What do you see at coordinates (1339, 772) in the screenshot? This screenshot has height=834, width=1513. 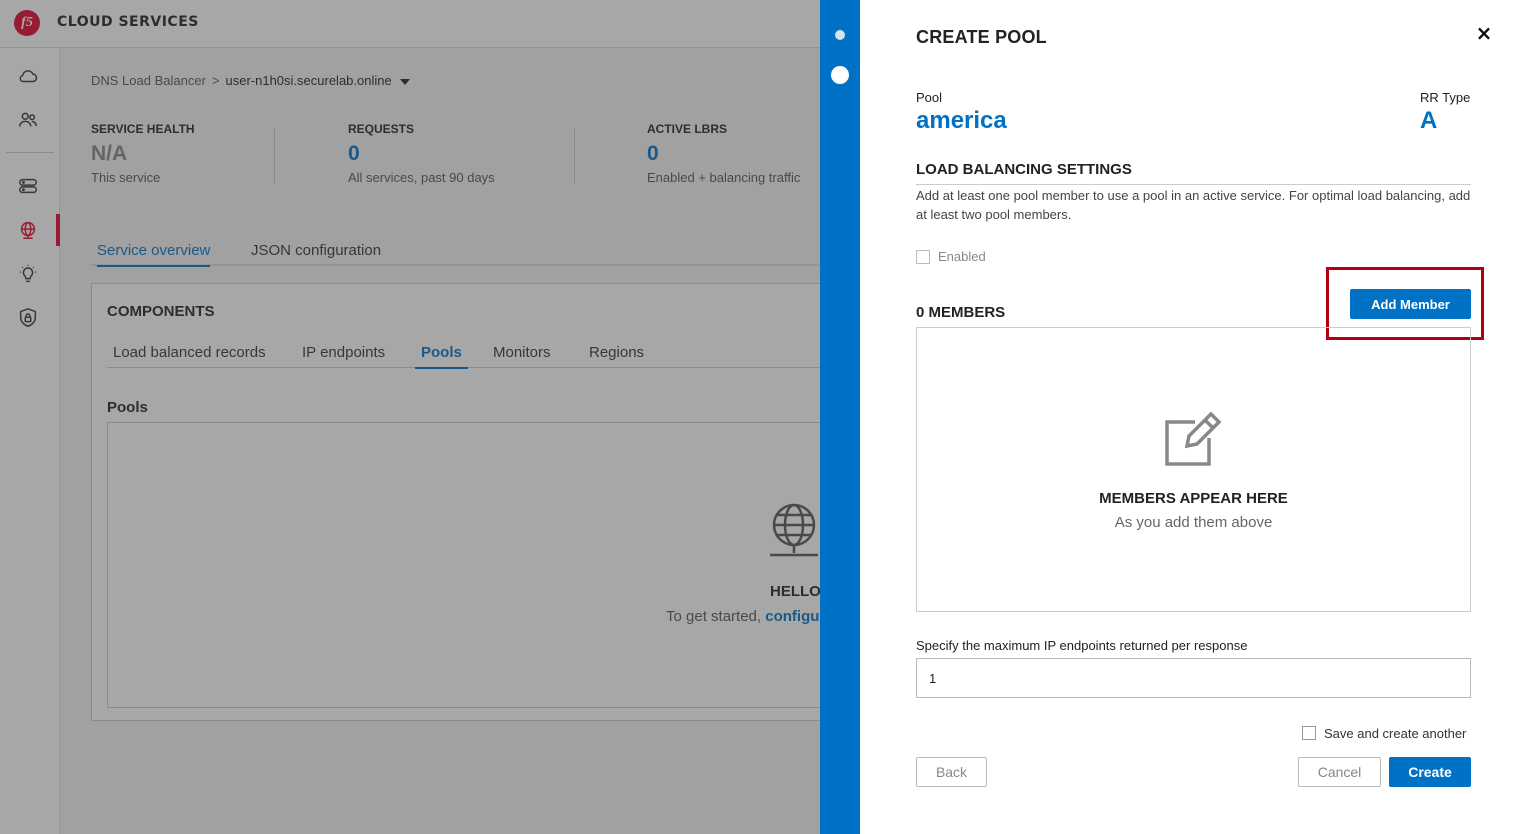 I see `cancel-button: Cancel` at bounding box center [1339, 772].